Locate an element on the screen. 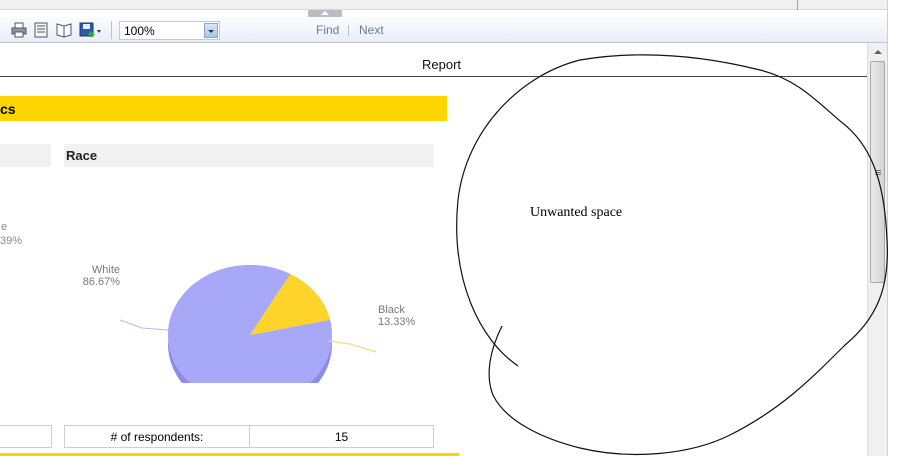  respondents-value: 15 is located at coordinates (341, 437).